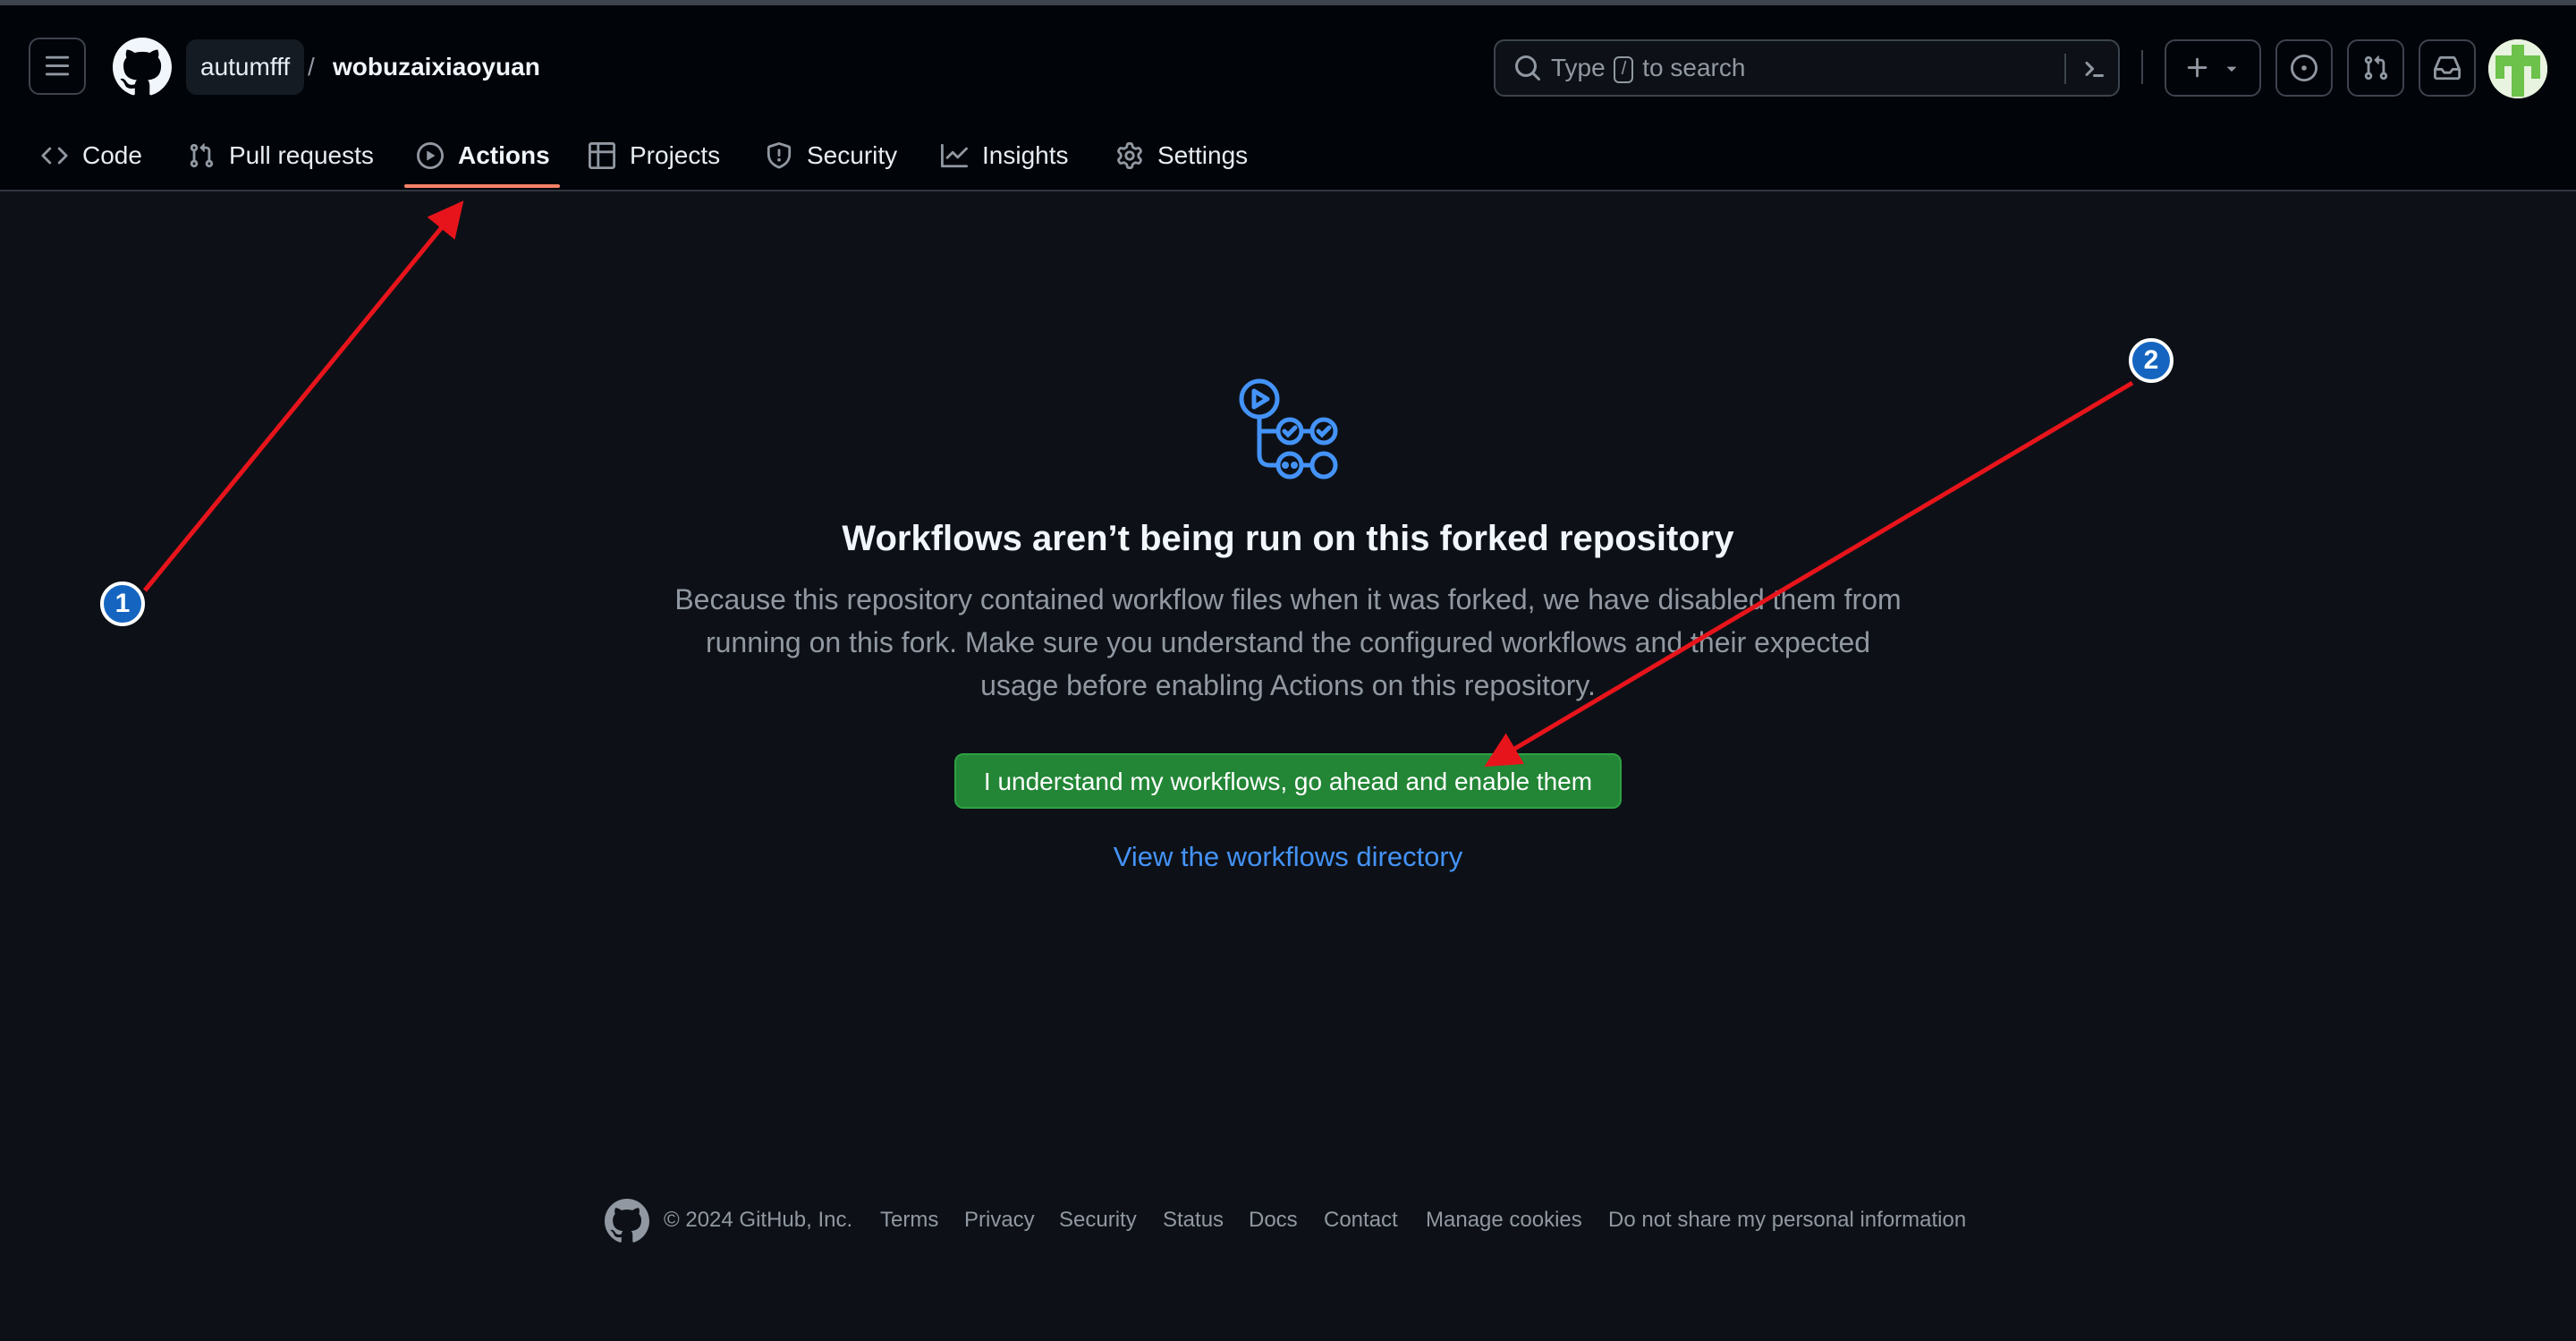  What do you see at coordinates (482, 186) in the screenshot?
I see `active-tab-indicator` at bounding box center [482, 186].